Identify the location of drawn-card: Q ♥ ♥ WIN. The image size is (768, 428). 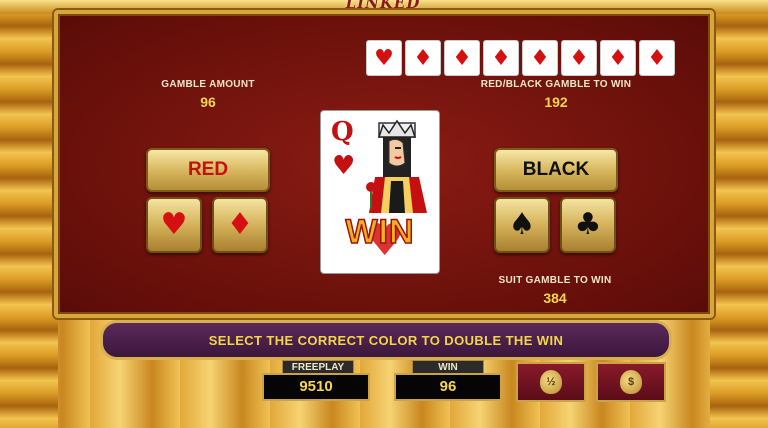
(380, 192).